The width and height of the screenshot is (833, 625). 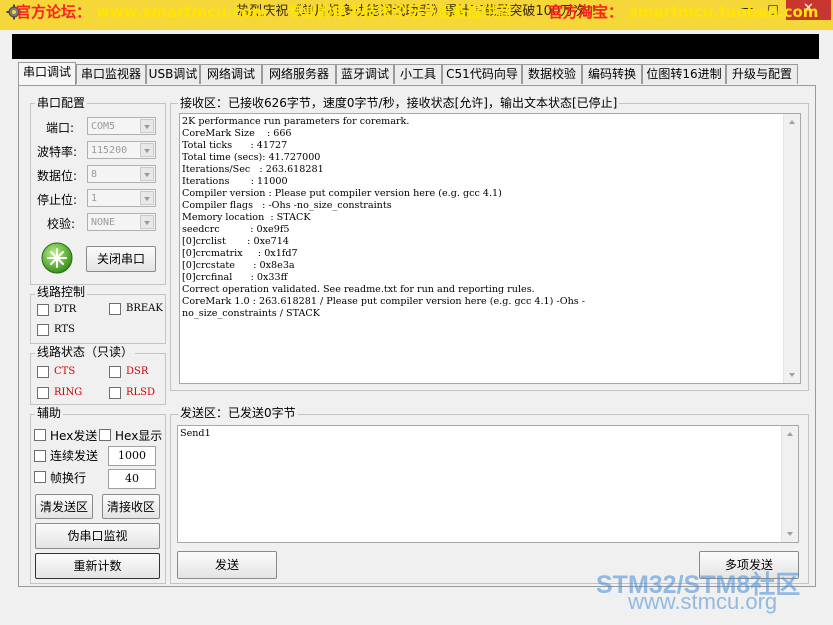 What do you see at coordinates (68, 478) in the screenshot?
I see `frame-newline-label: 帧换行` at bounding box center [68, 478].